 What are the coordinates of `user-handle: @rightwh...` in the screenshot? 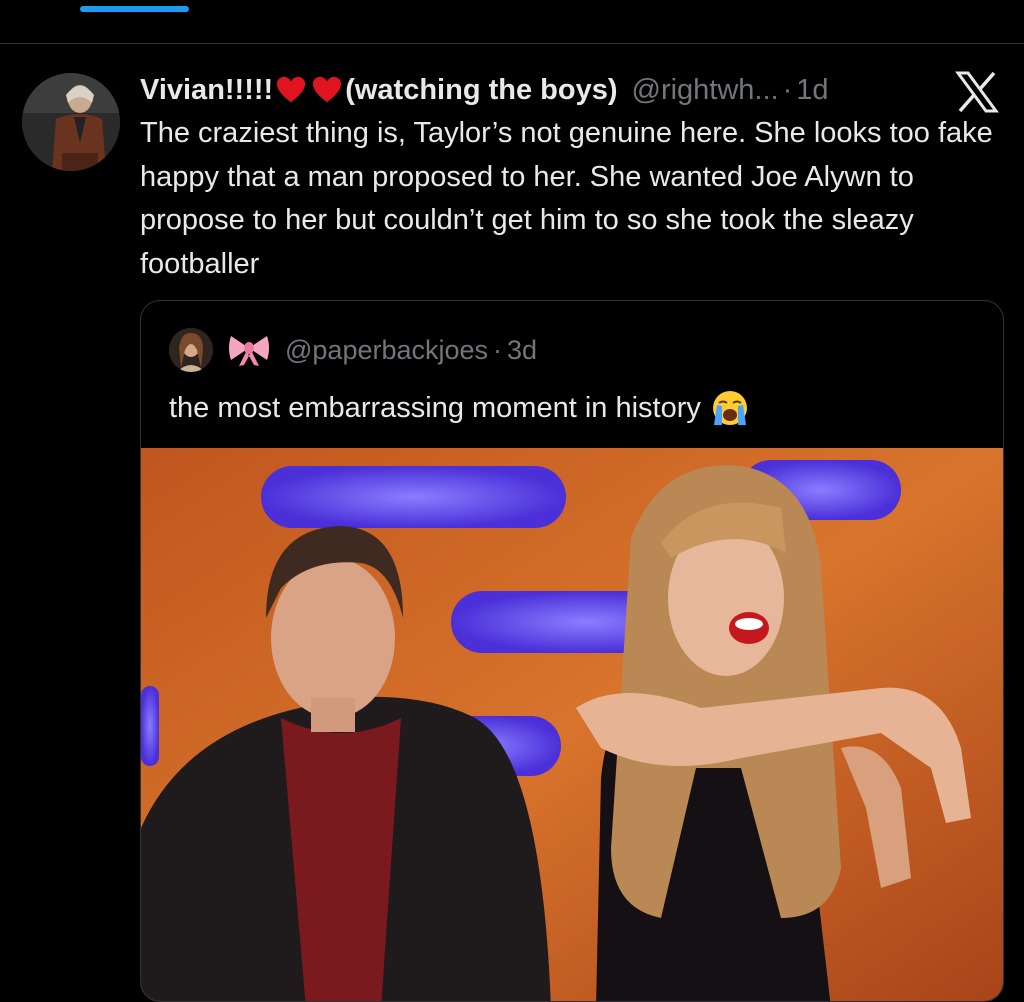 It's located at (705, 90).